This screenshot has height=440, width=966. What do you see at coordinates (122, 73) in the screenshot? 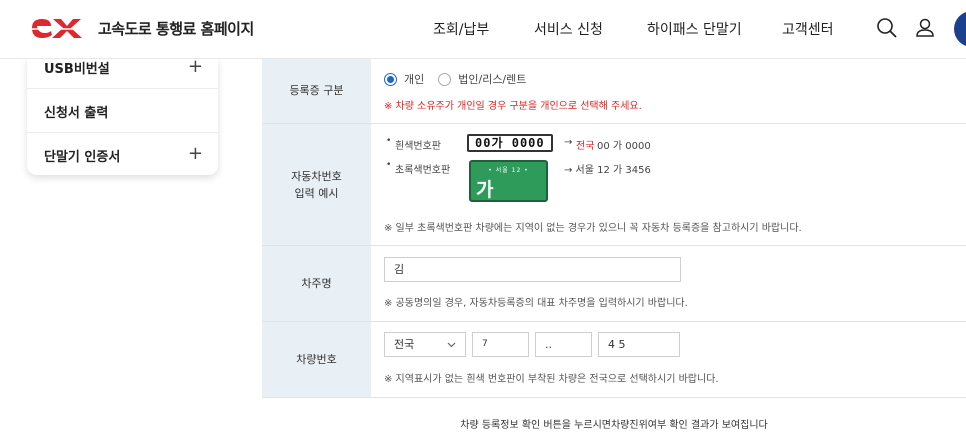
I see `sidebar-item-usb: USB비번설 +` at bounding box center [122, 73].